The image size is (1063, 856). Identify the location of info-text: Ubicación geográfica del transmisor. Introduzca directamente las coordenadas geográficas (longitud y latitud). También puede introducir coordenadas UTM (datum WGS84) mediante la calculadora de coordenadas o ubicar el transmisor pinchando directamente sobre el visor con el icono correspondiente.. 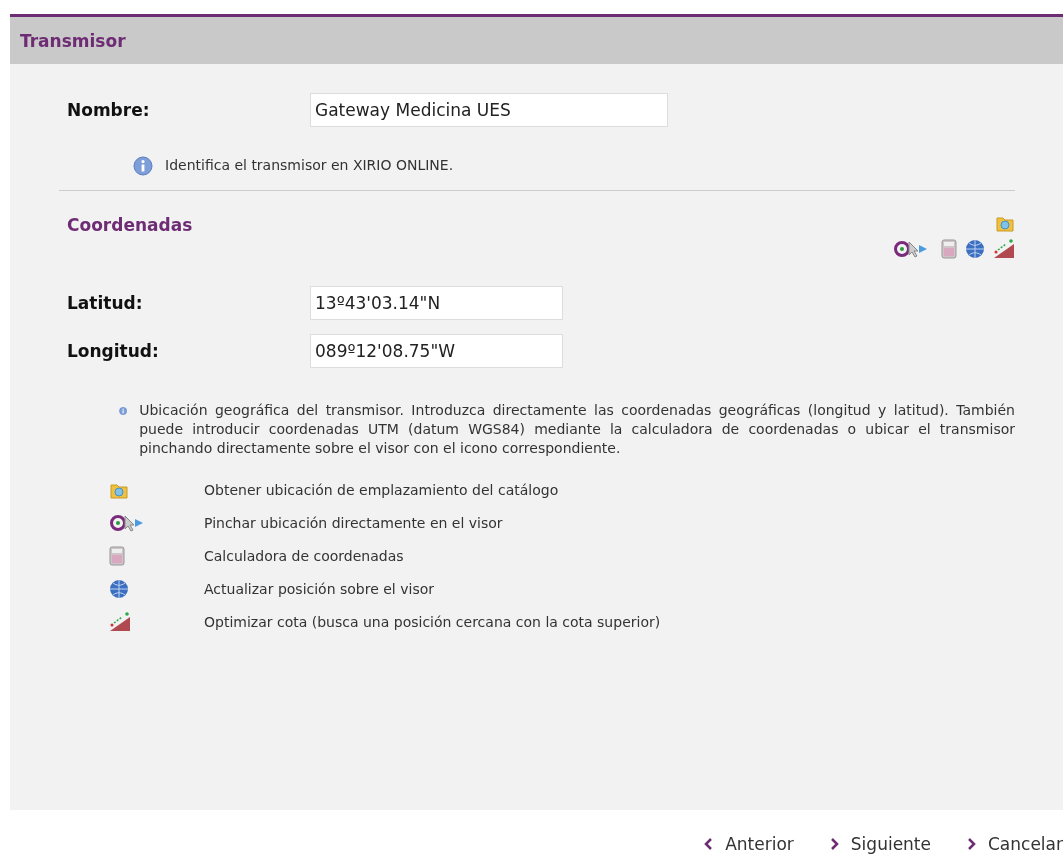
(577, 429).